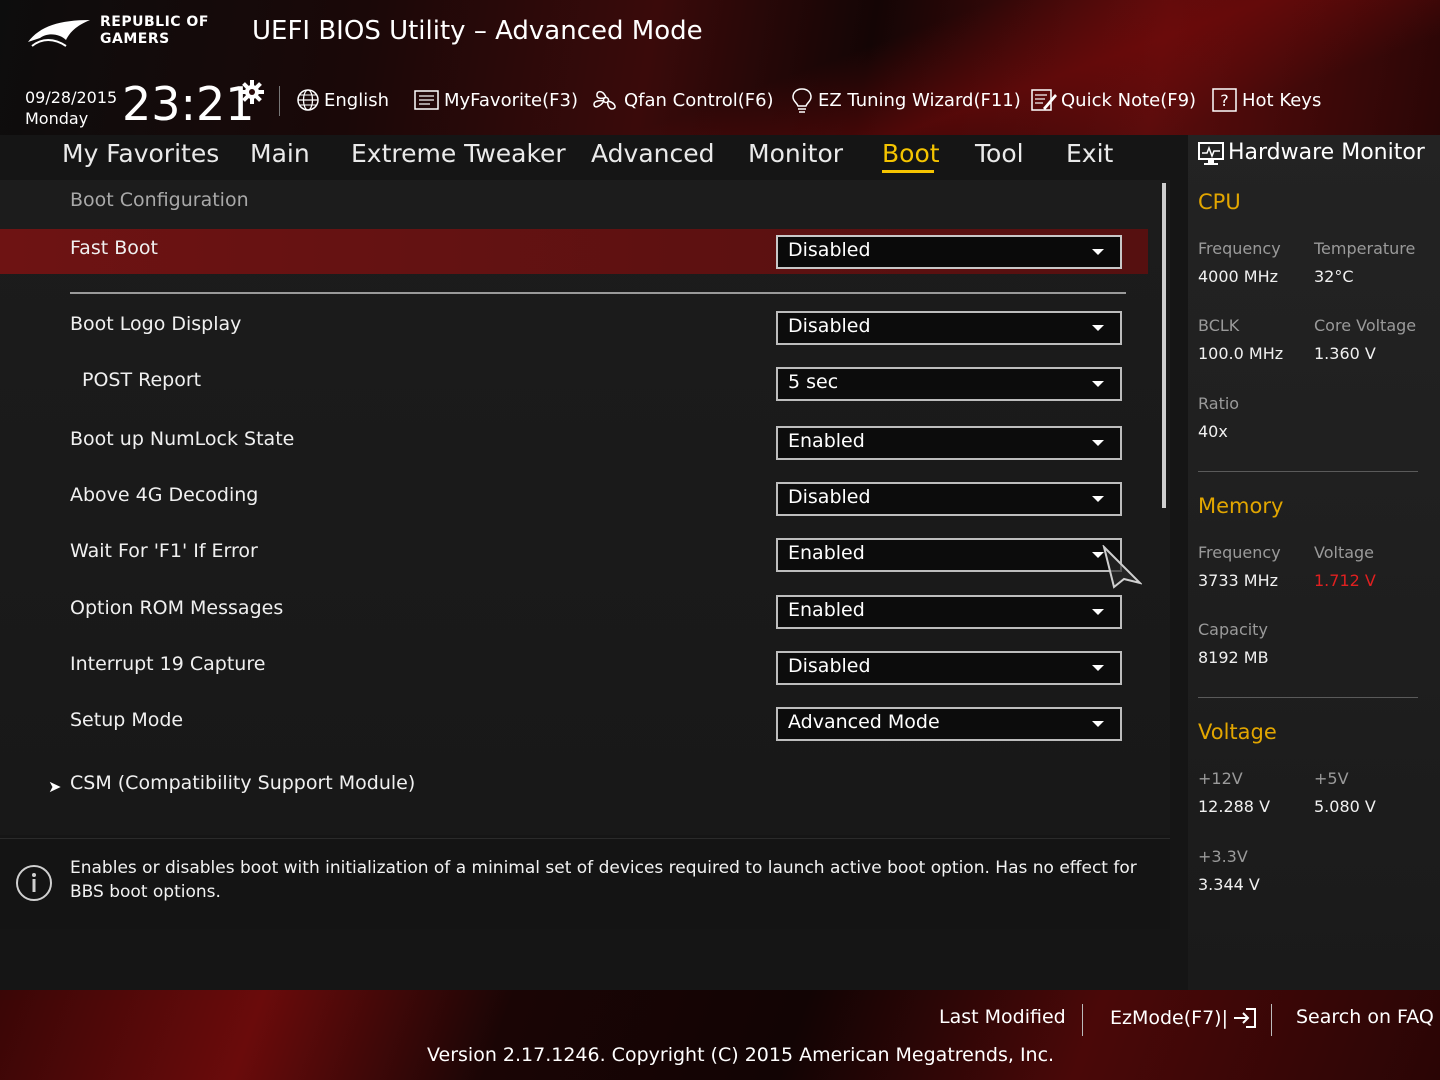  What do you see at coordinates (164, 551) in the screenshot?
I see `setting-label-wait-f1: Wait For 'F1' If Error` at bounding box center [164, 551].